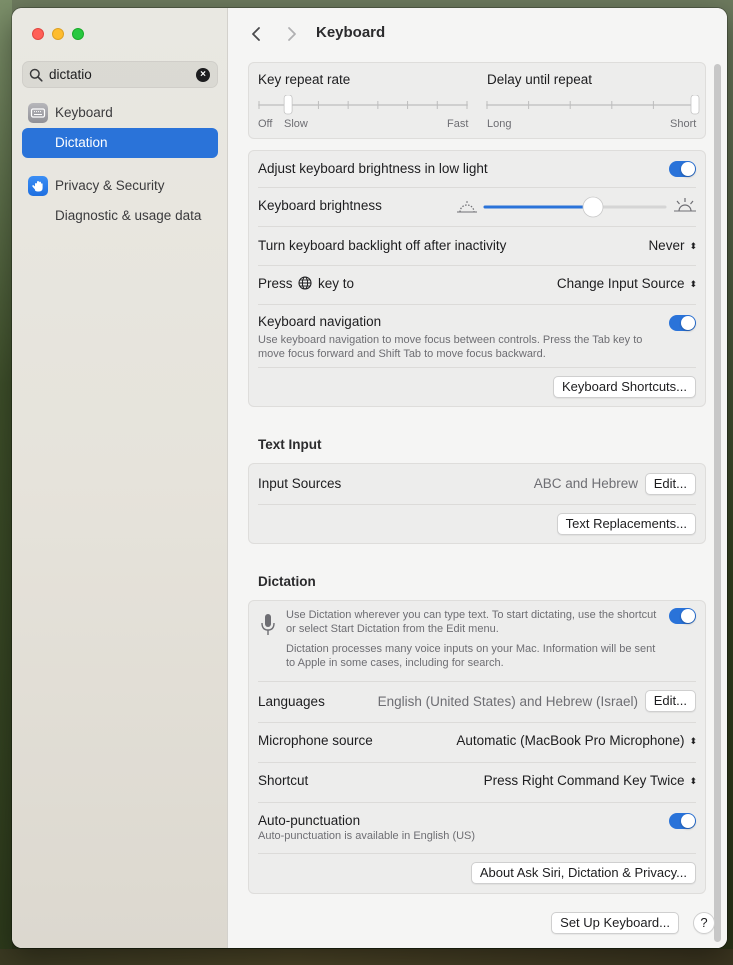  Describe the element at coordinates (203, 75) in the screenshot. I see `clear-search-icon: ×` at that location.